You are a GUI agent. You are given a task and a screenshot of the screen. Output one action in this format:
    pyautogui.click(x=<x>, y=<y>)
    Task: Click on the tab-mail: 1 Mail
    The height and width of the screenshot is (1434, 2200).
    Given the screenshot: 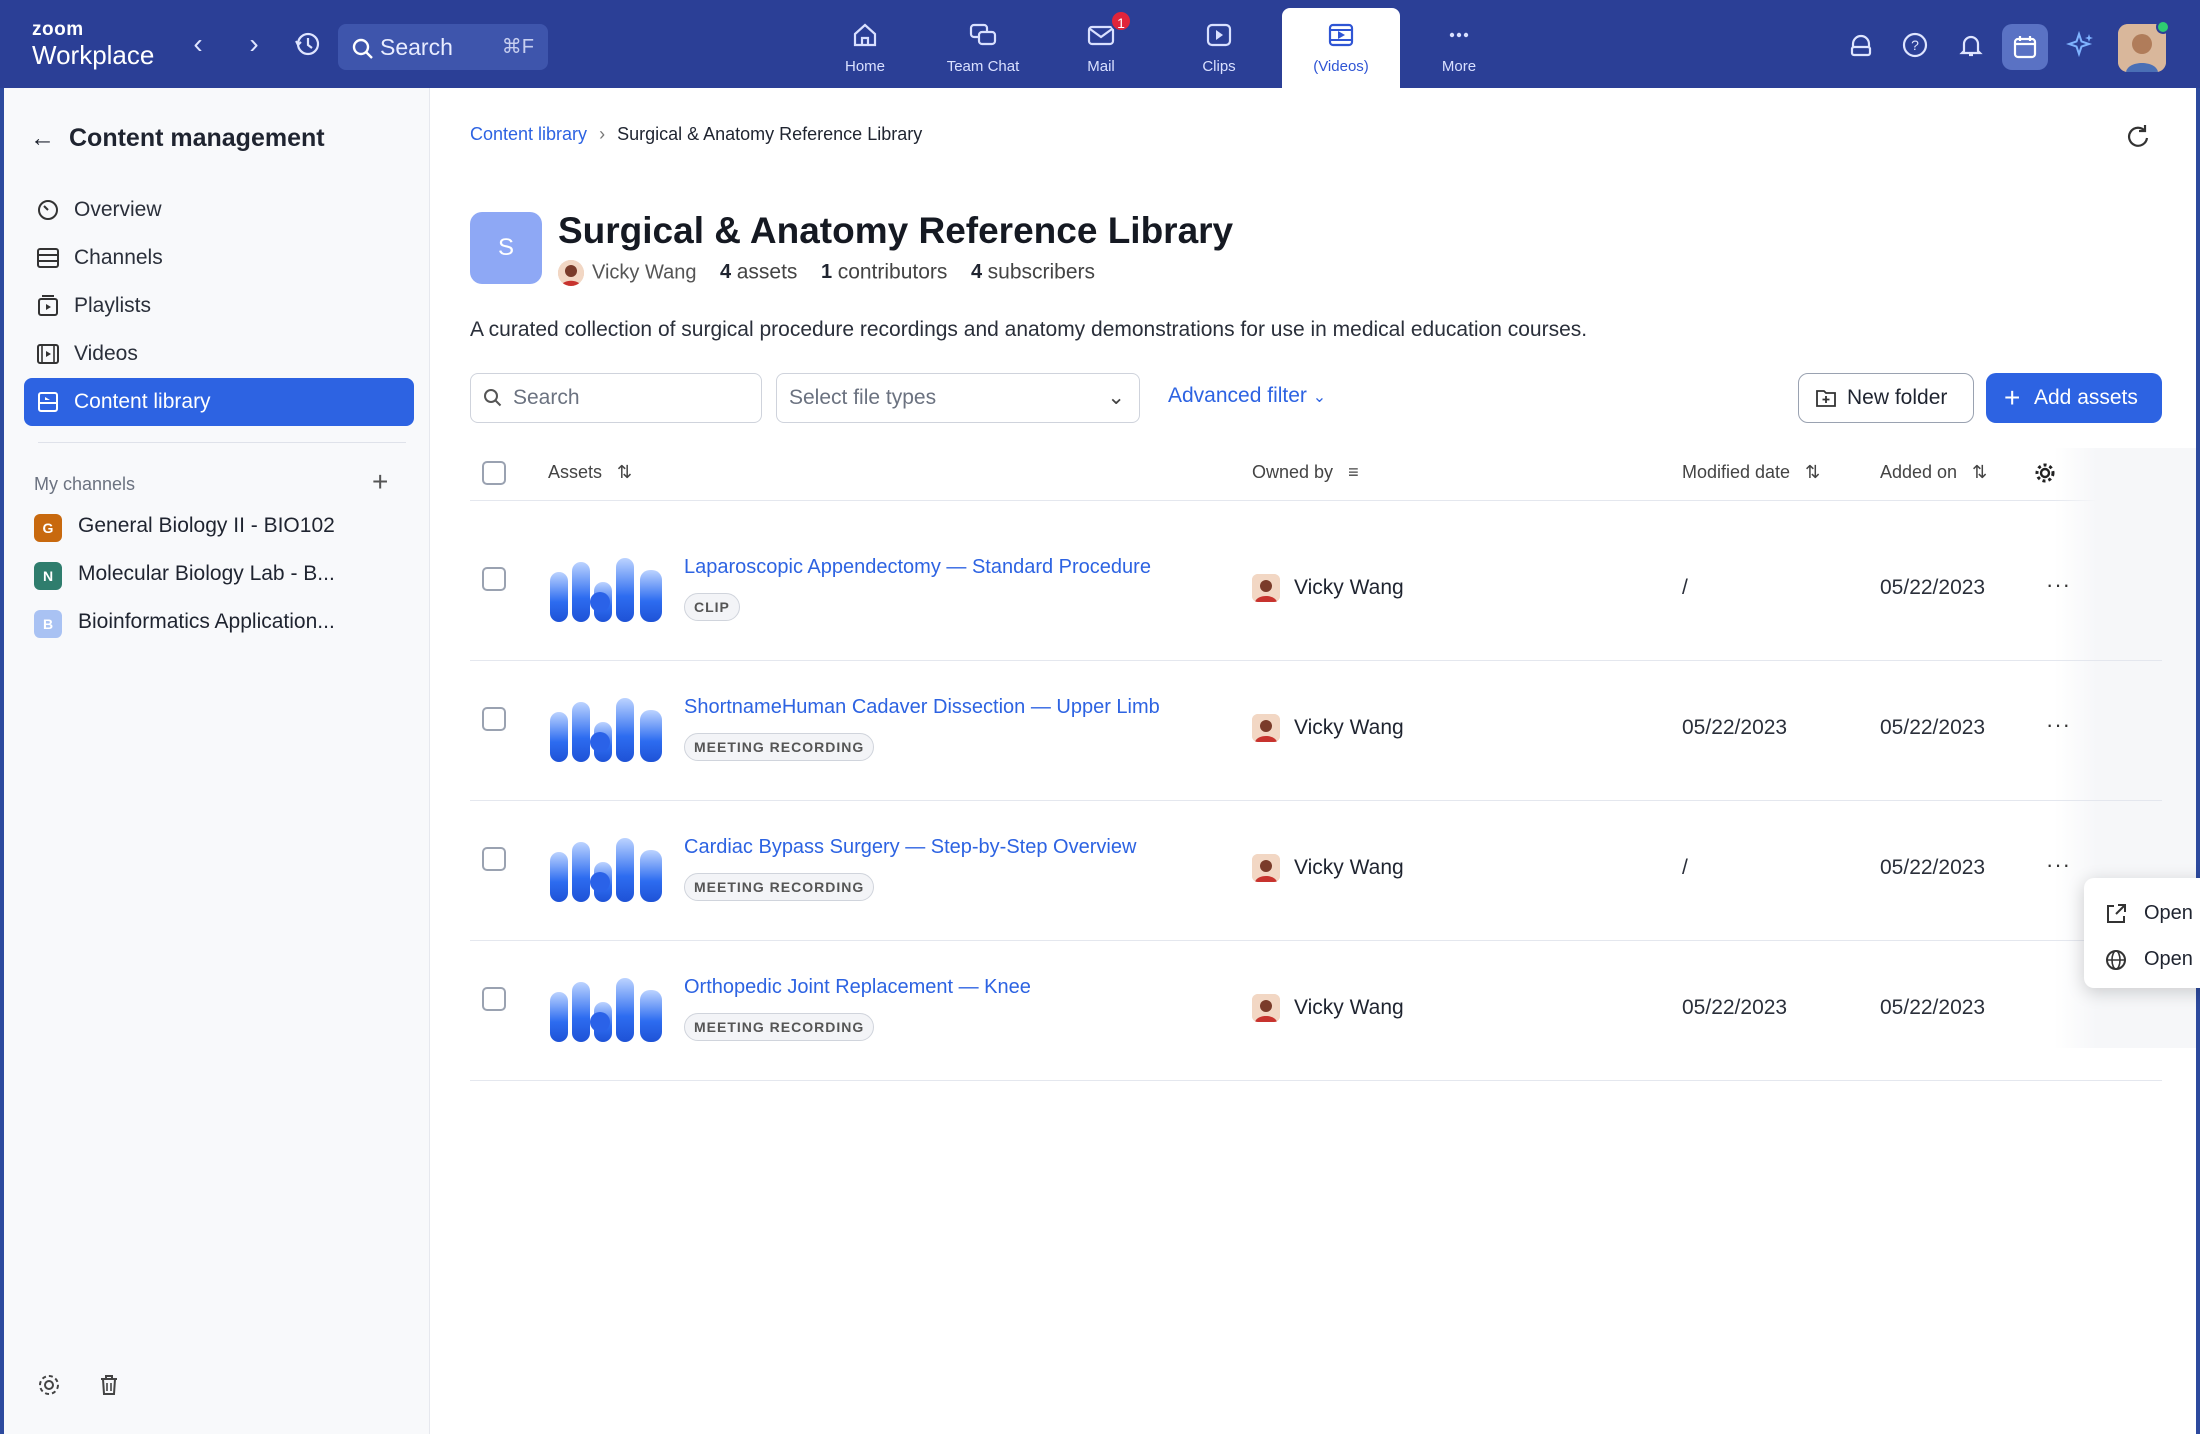 What is the action you would take?
    pyautogui.click(x=1101, y=48)
    